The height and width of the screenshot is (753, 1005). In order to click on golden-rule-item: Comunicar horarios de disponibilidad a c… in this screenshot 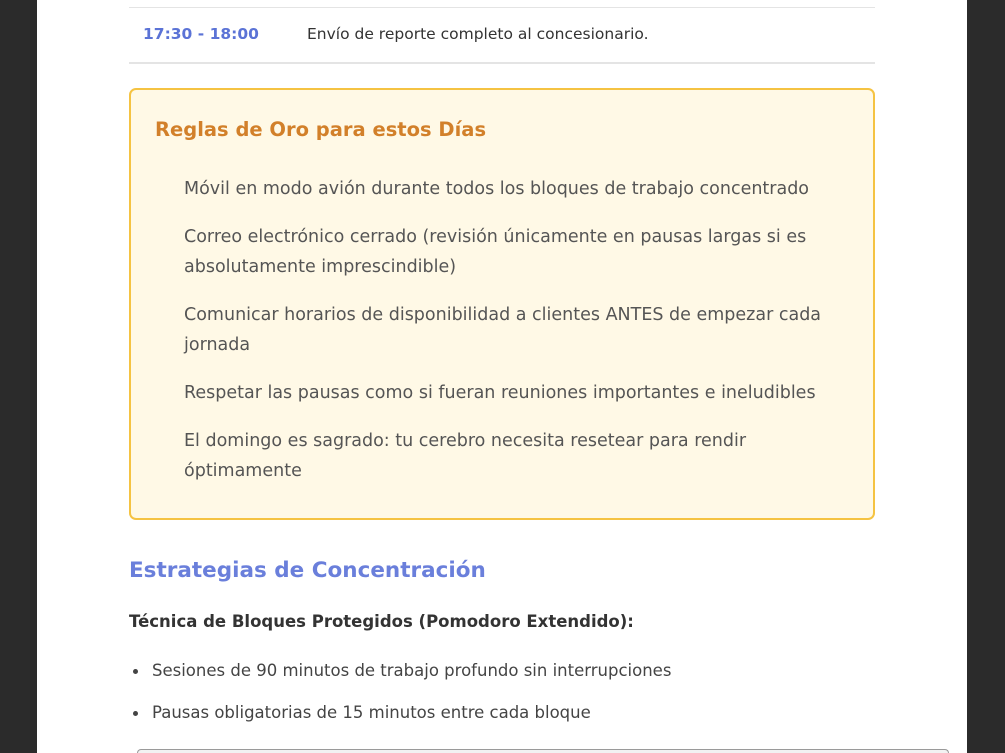, I will do `click(503, 330)`.